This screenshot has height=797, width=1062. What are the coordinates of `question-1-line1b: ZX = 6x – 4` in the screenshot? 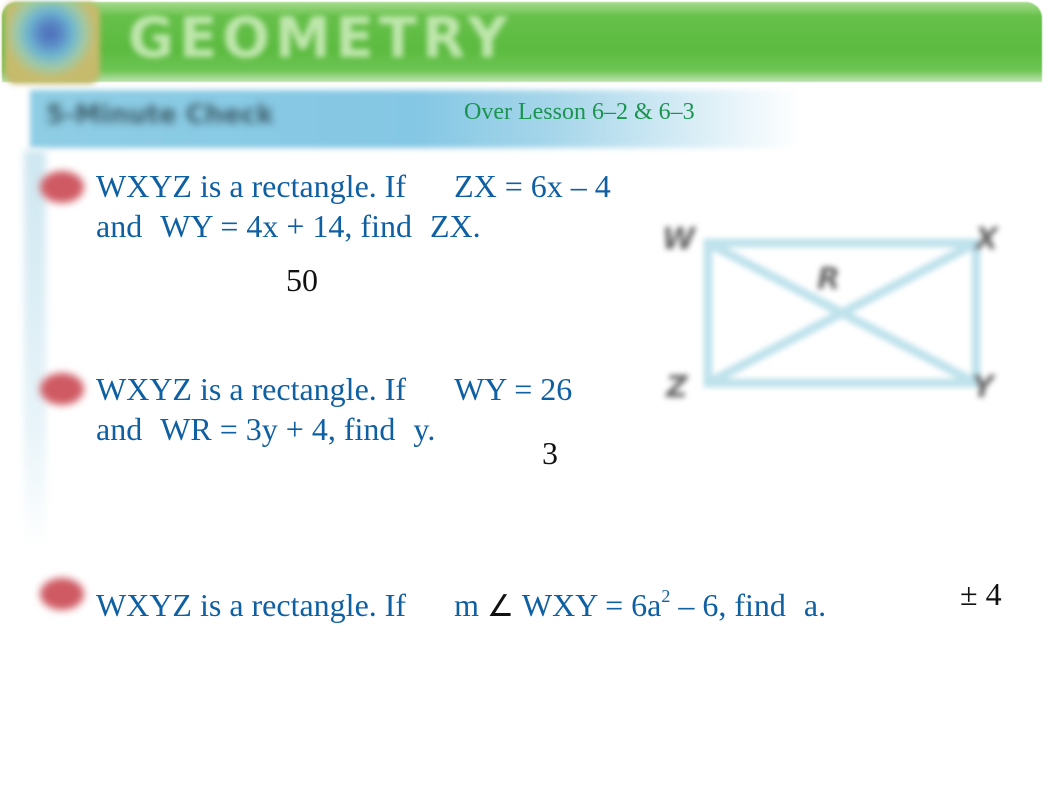 It's located at (532, 186).